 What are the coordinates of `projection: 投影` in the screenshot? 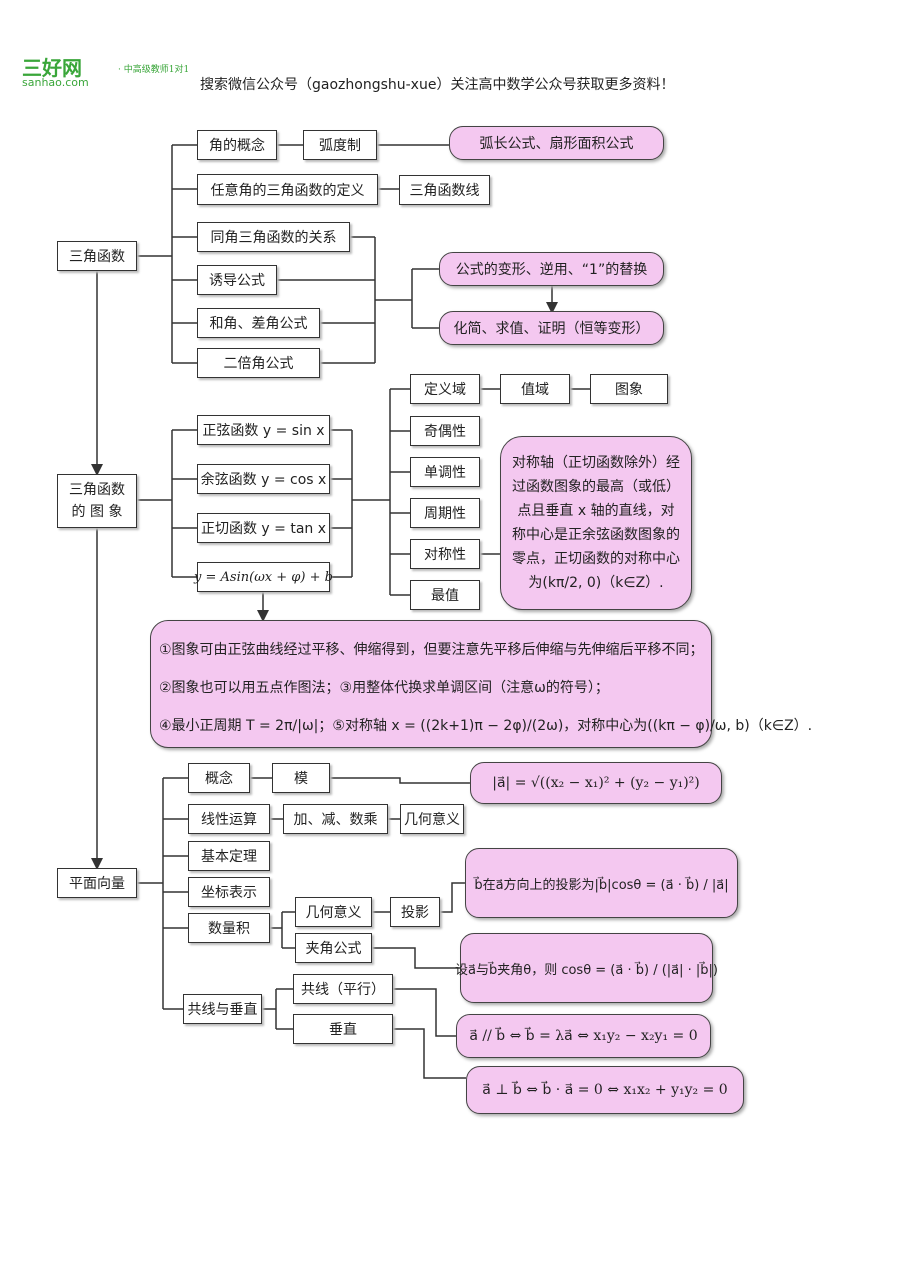 It's located at (415, 912).